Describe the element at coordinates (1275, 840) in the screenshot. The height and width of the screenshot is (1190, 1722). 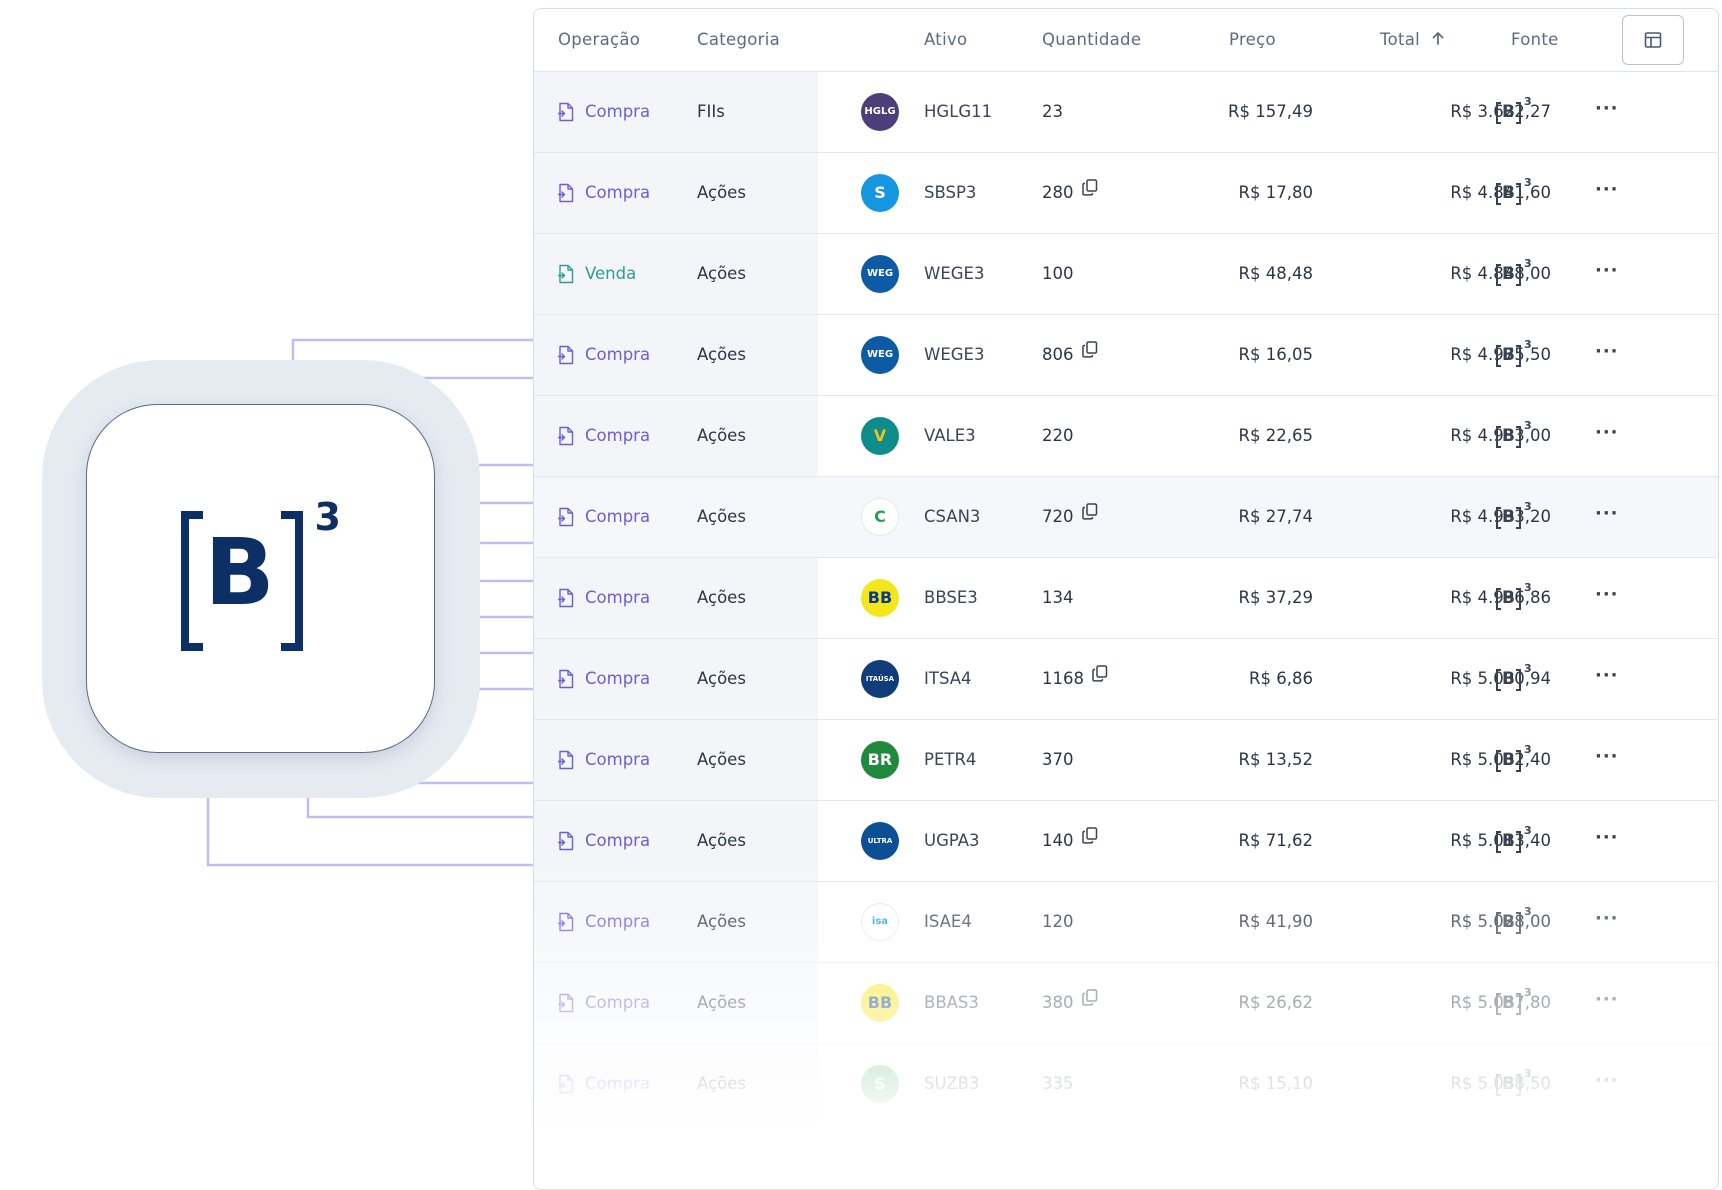
I see `price-value: R$ 71,62` at that location.